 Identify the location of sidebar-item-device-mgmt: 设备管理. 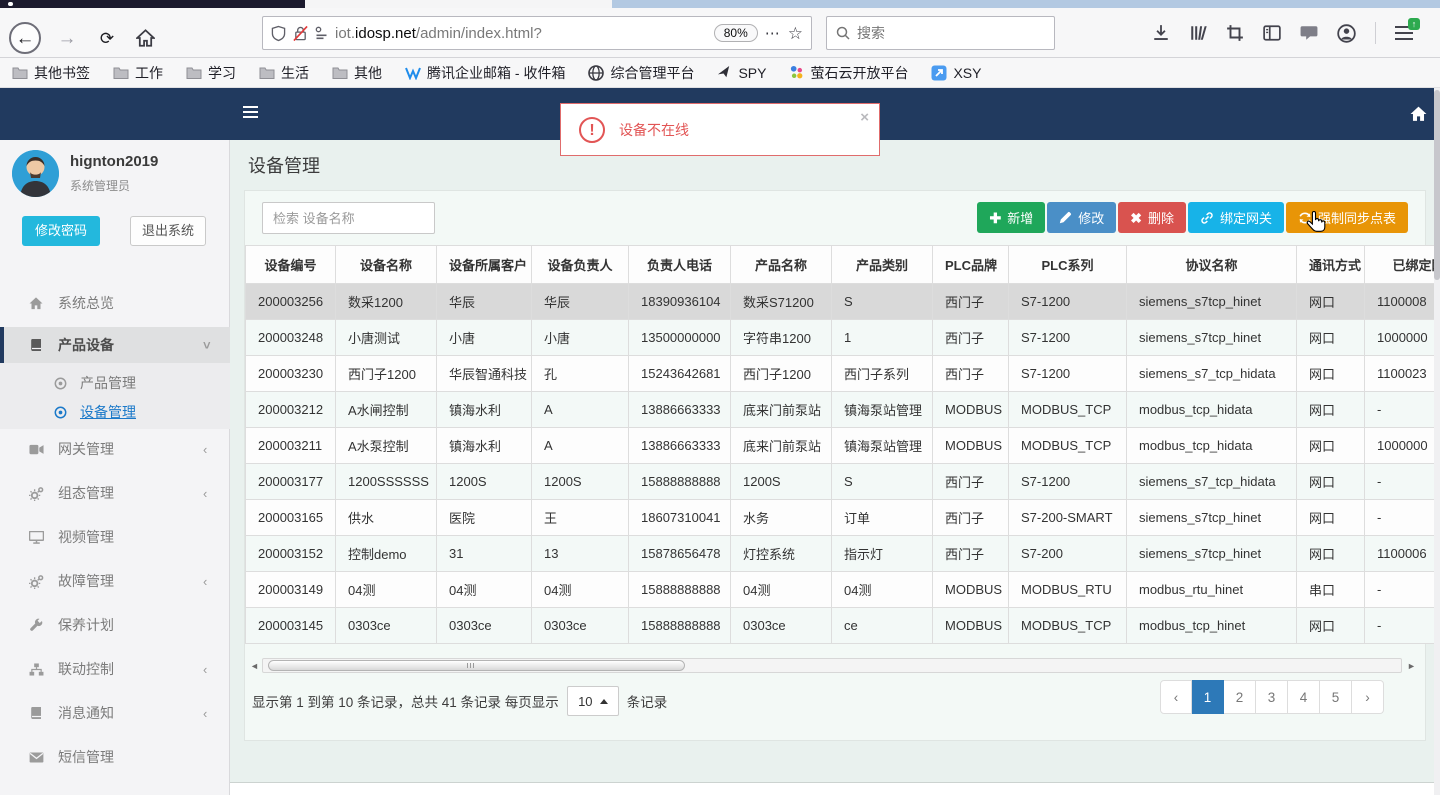
(115, 412).